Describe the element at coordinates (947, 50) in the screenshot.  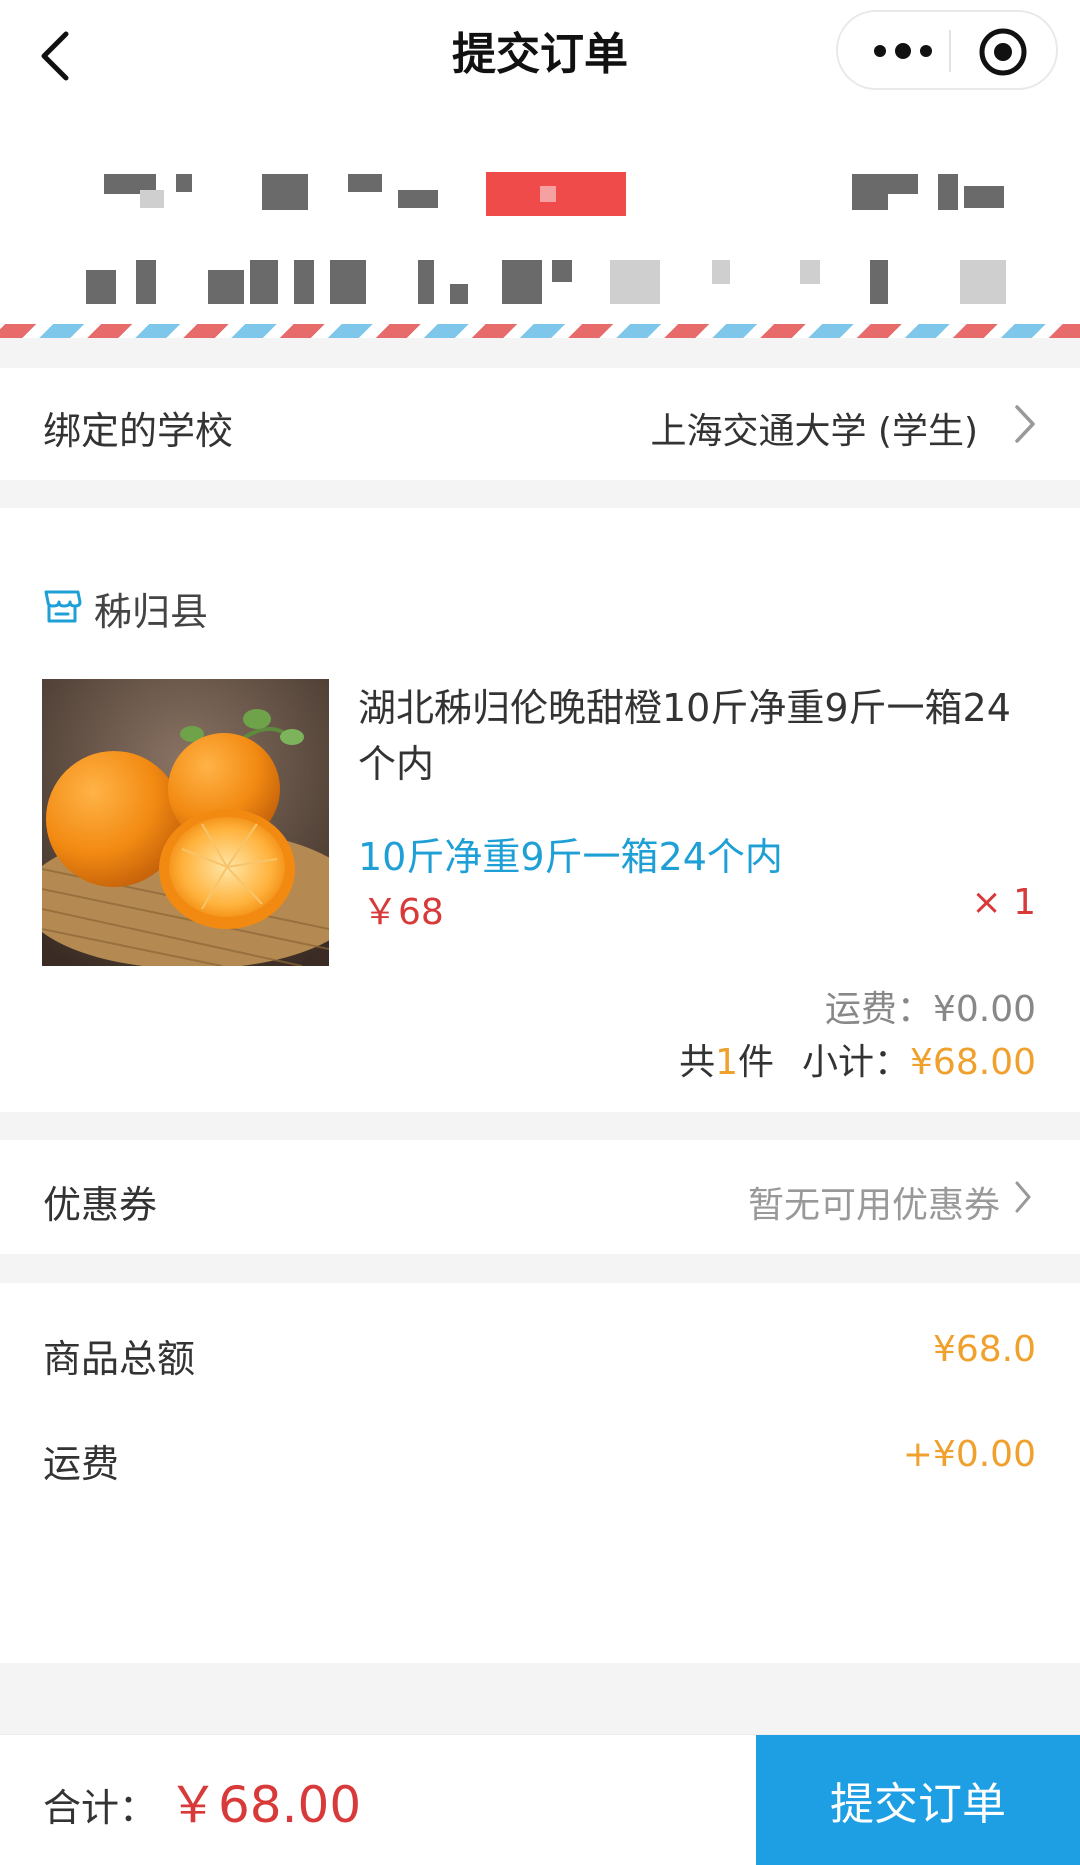
I see `mini-program-capsule` at that location.